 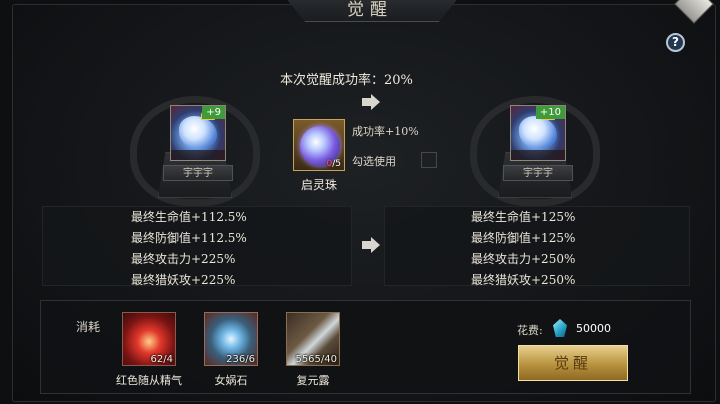 What do you see at coordinates (334, 164) in the screenshot?
I see `item-count: 0/5` at bounding box center [334, 164].